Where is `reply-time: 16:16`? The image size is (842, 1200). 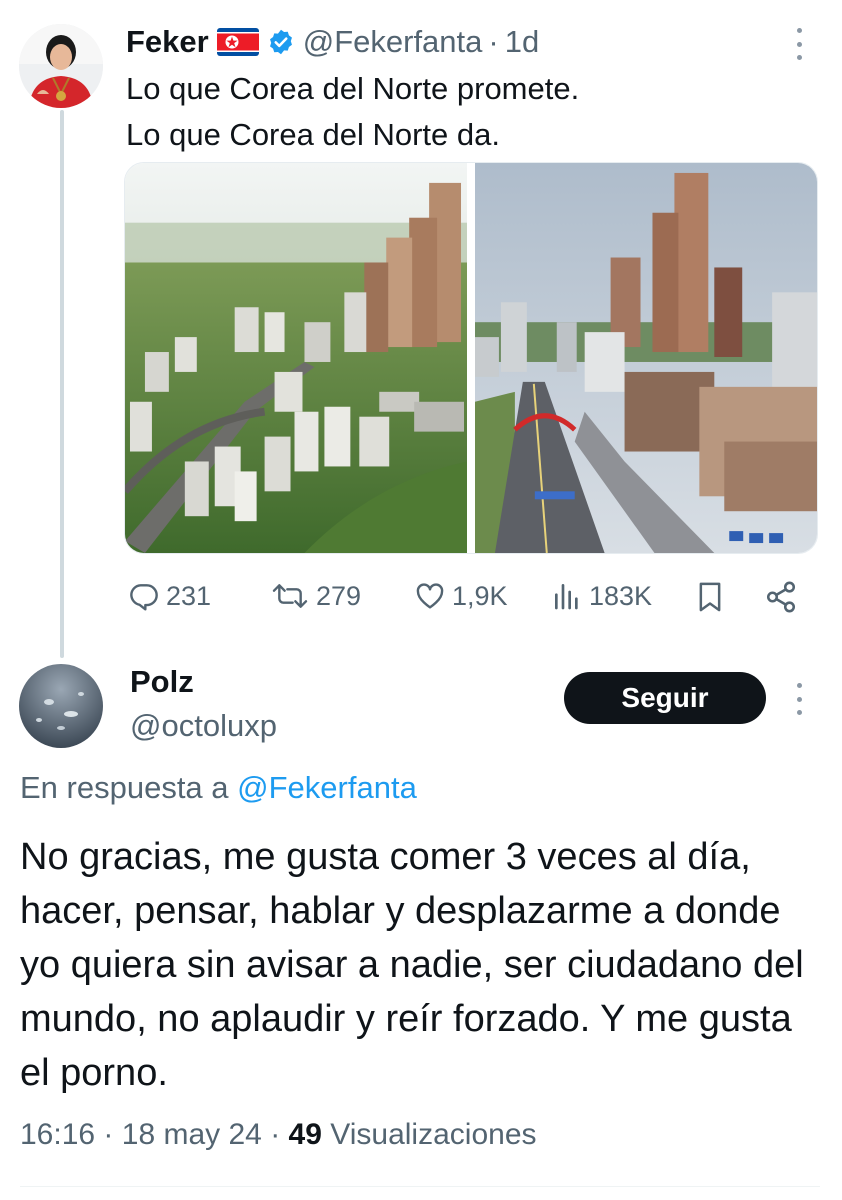 reply-time: 16:16 is located at coordinates (57, 1134).